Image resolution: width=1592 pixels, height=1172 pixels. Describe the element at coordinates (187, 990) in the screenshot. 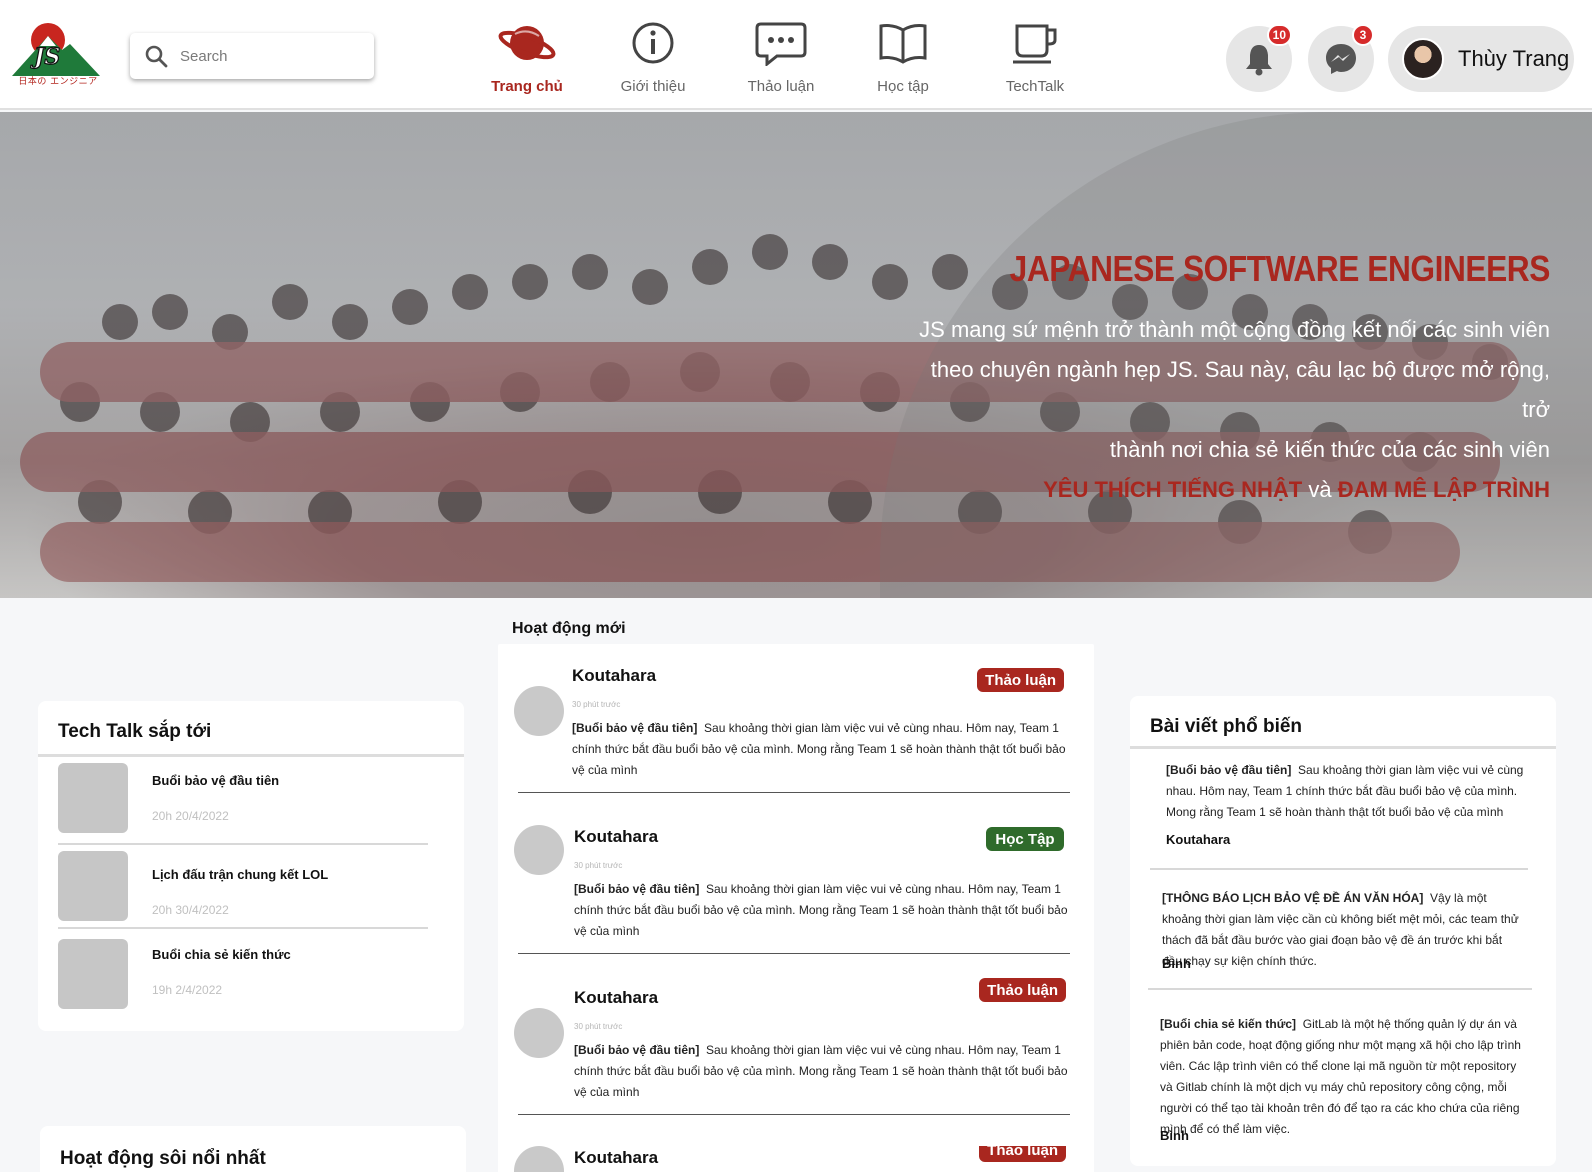

I see `techtalk-item-date: 19h 2/4/2022` at that location.